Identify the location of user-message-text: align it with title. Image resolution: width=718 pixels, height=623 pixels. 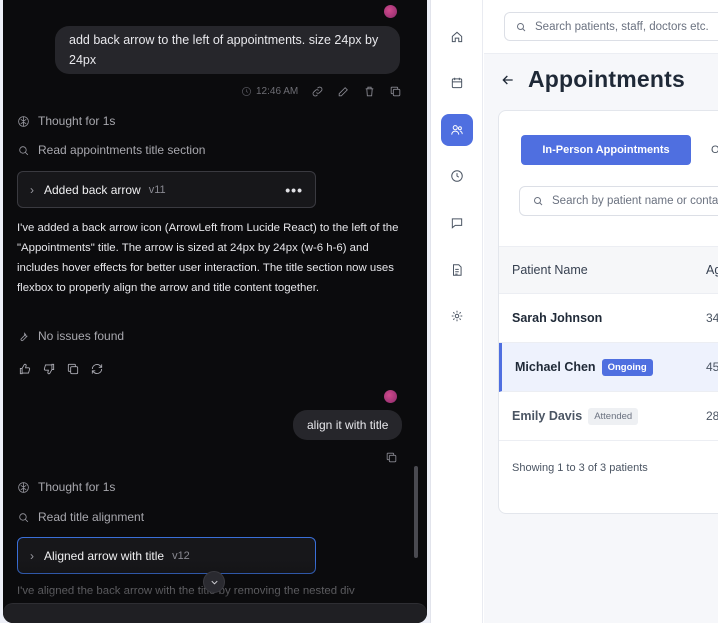
(348, 425).